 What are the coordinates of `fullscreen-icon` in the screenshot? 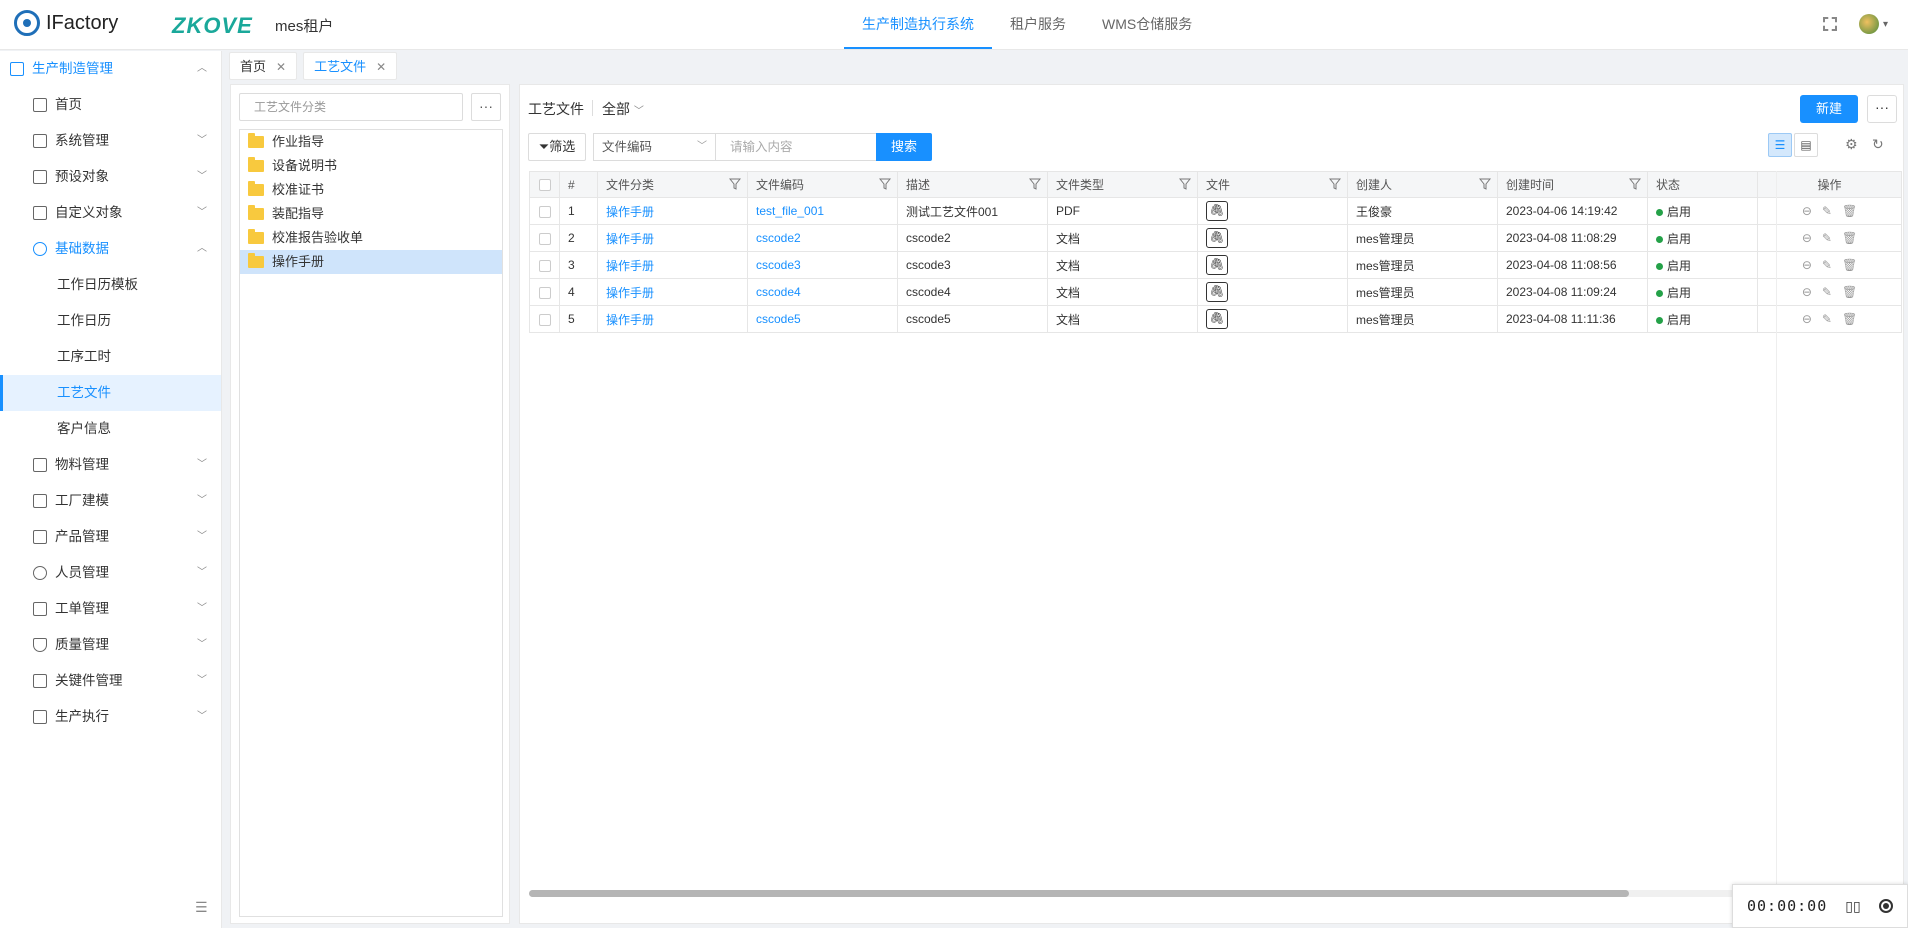 It's located at (1829, 24).